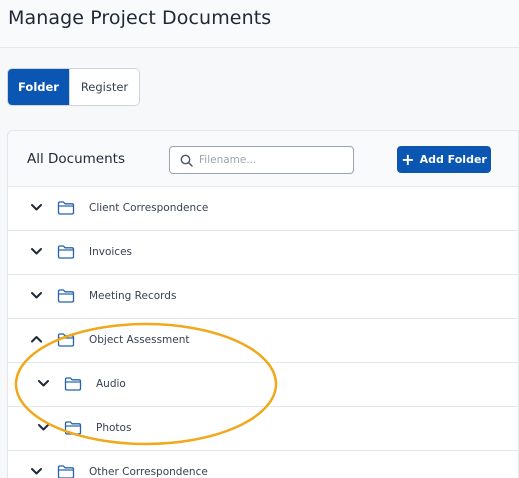  I want to click on folder-label: Invoices, so click(111, 252).